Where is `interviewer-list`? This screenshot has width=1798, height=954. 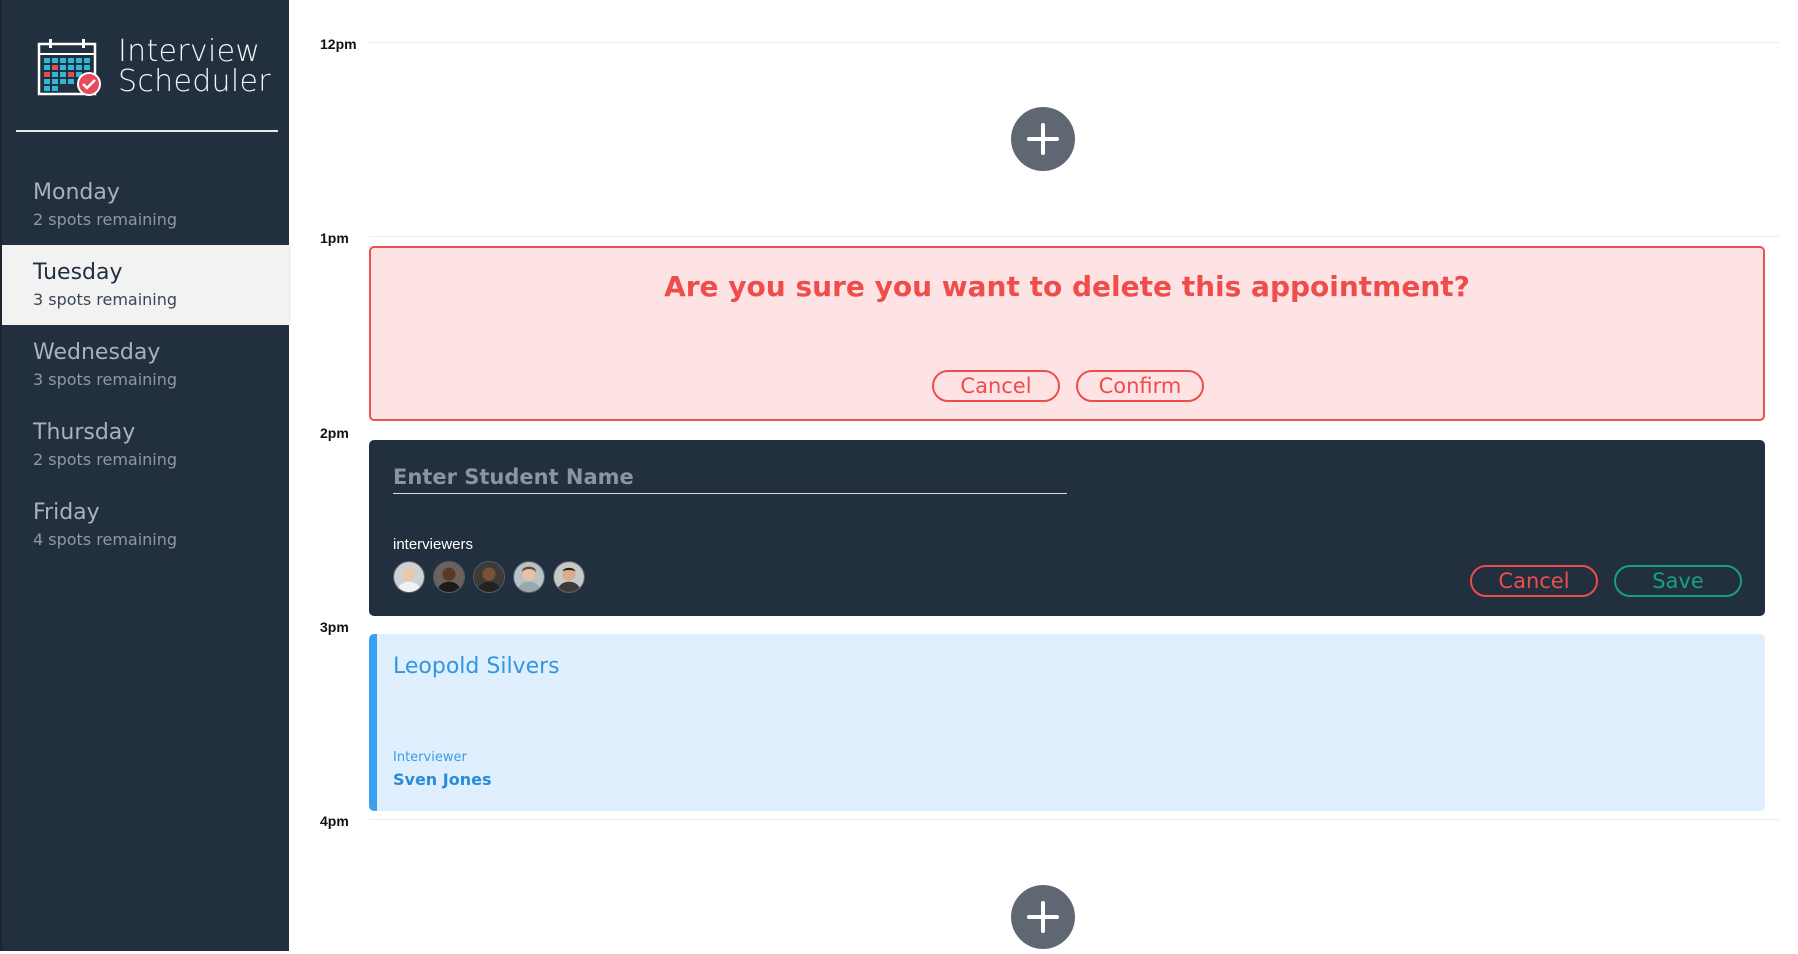
interviewer-list is located at coordinates (489, 577).